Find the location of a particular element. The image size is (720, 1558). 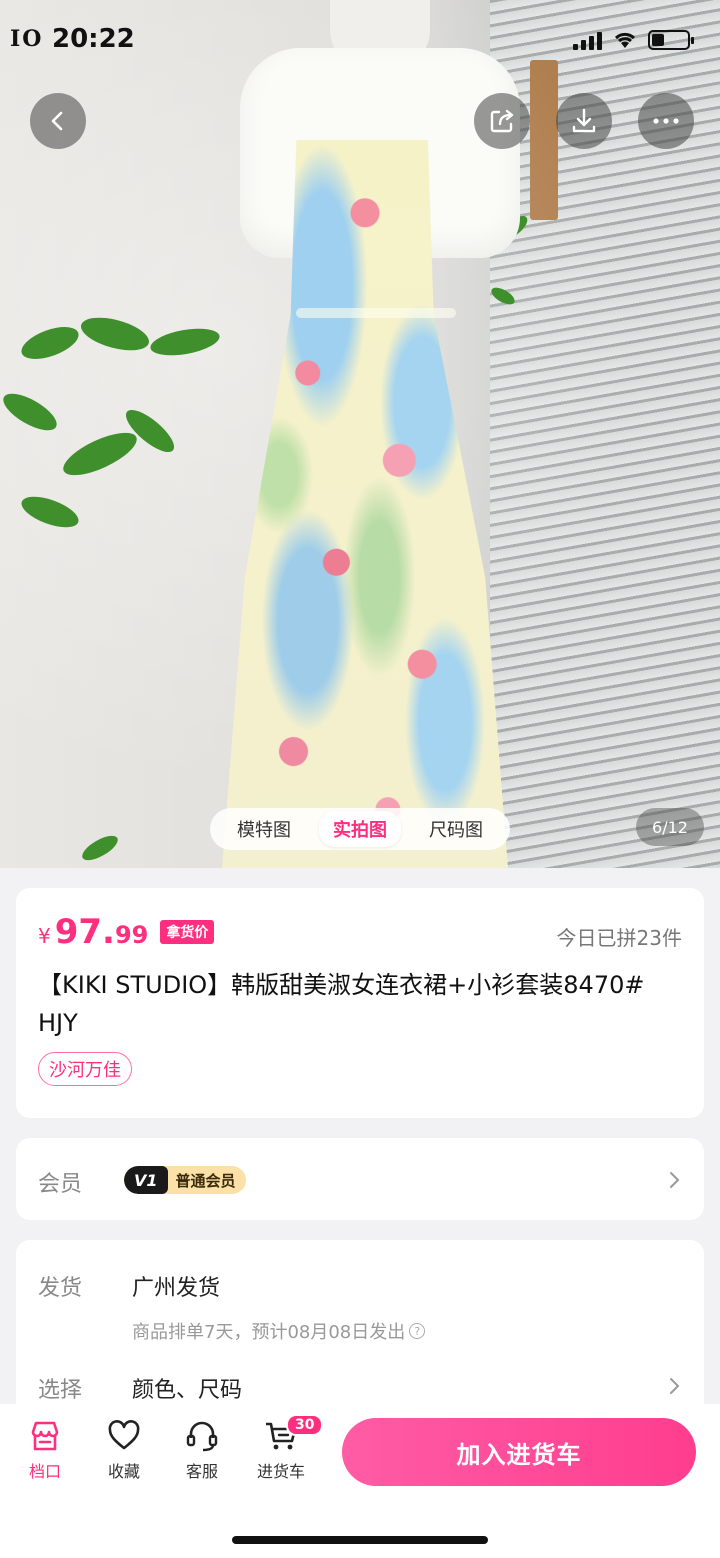

nav-store-label: 档口 is located at coordinates (44, 1471).